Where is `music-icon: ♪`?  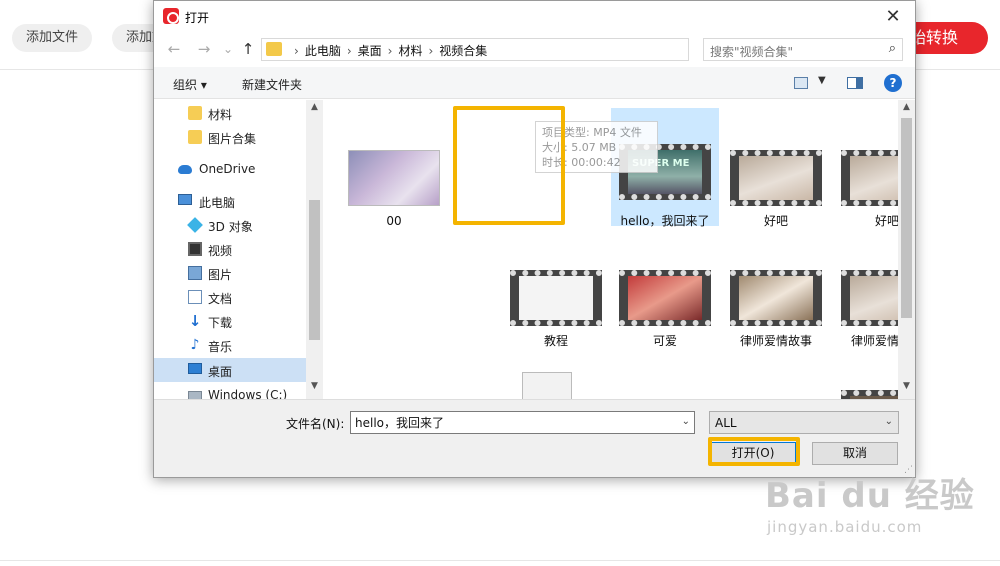
music-icon: ♪ is located at coordinates (195, 345).